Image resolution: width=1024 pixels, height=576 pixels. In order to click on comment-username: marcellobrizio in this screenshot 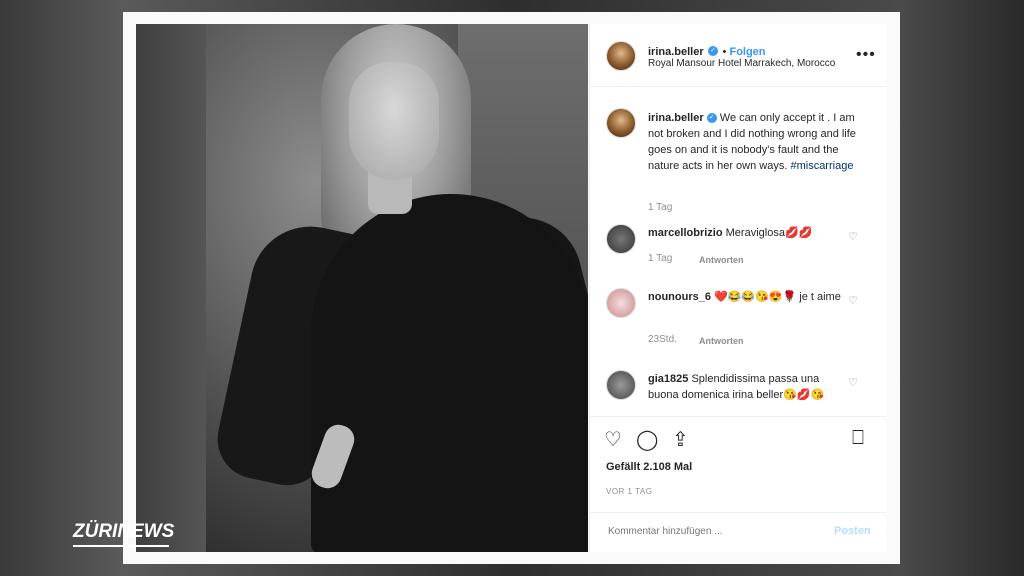, I will do `click(685, 233)`.